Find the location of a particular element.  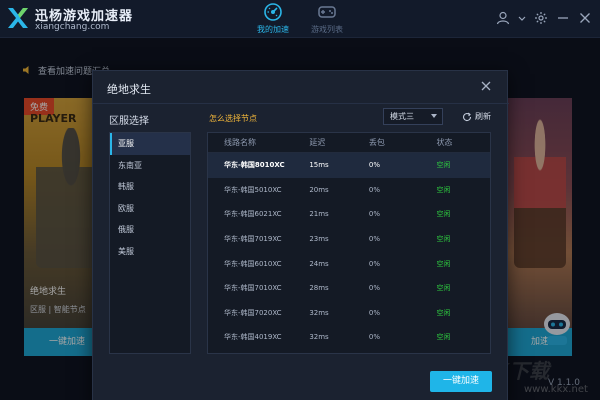

table-row: 华东-韩国6021XC 21ms 0% 空闲 is located at coordinates (349, 214).